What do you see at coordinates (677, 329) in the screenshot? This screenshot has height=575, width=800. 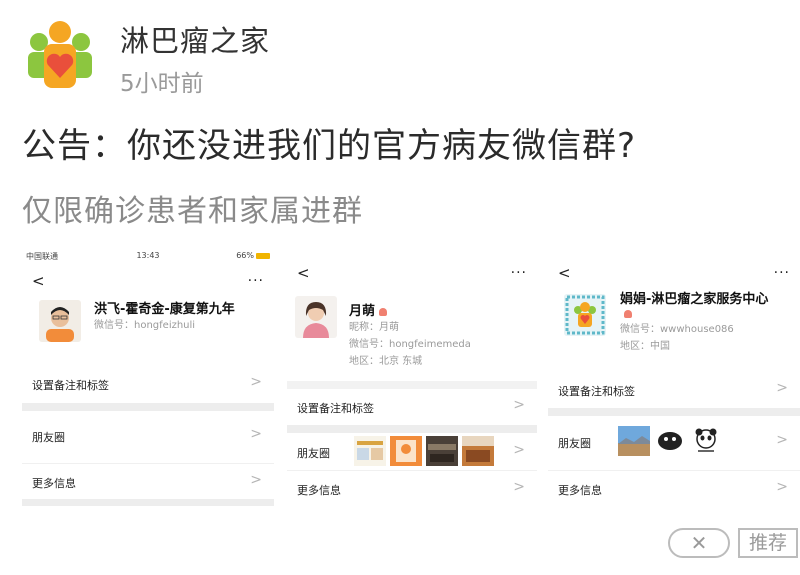 I see `wechat-id: 微信号：wwwhouse086` at bounding box center [677, 329].